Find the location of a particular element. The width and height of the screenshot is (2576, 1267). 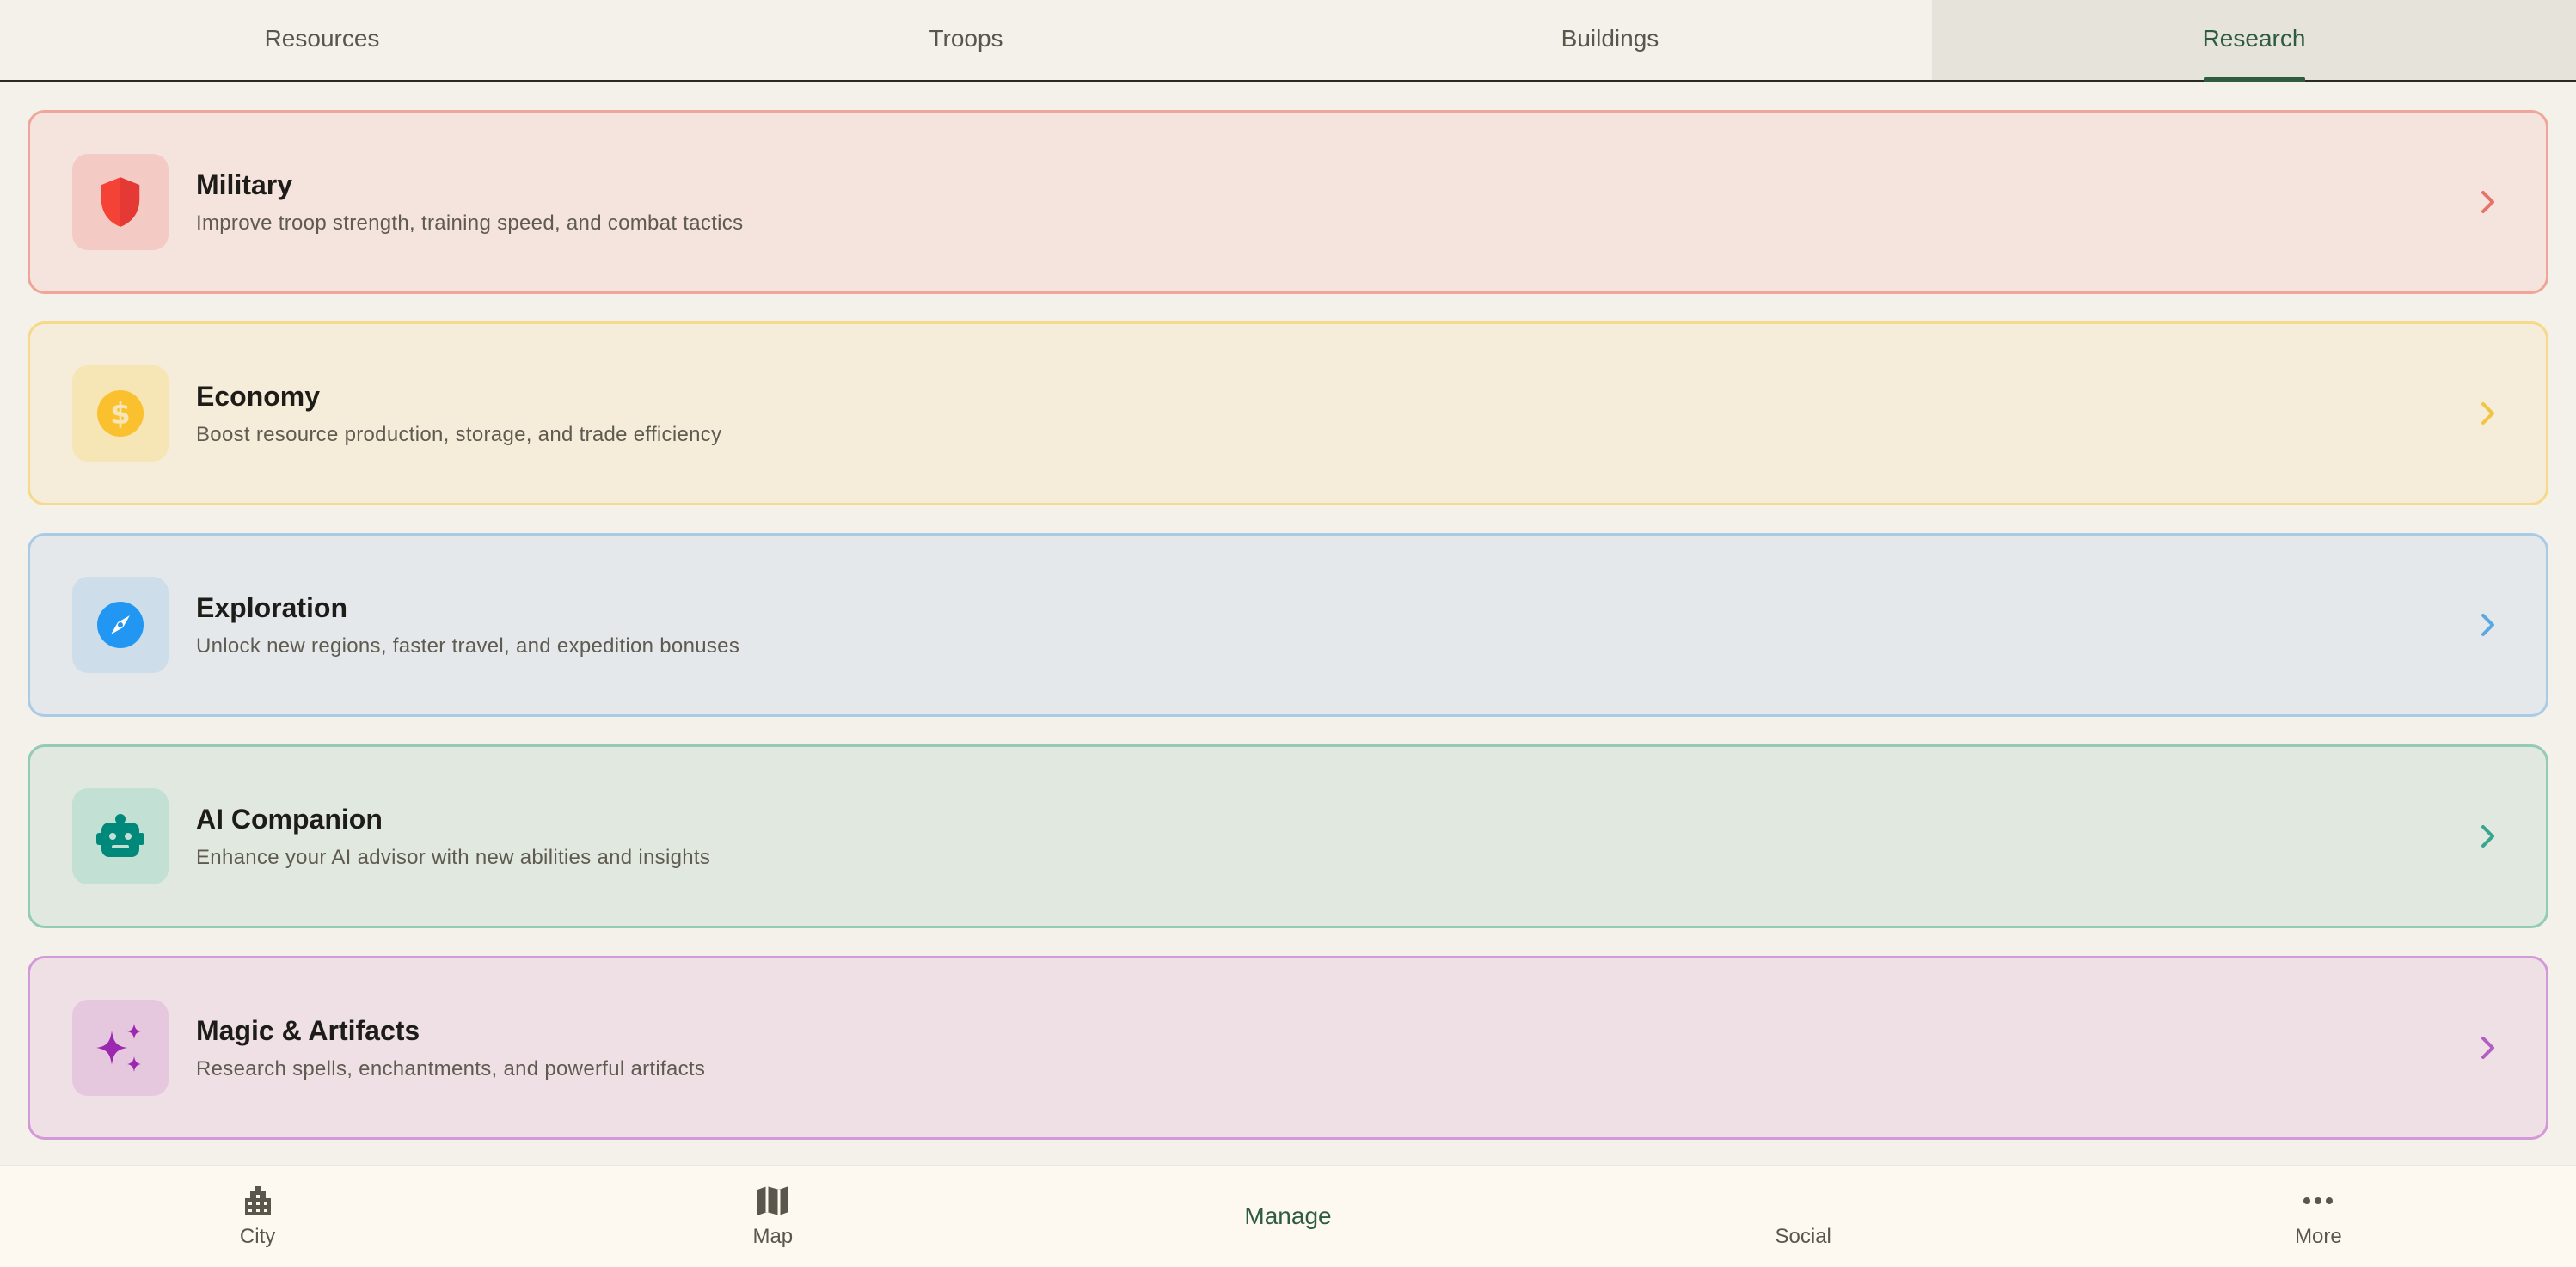

compass-icon is located at coordinates (120, 625).